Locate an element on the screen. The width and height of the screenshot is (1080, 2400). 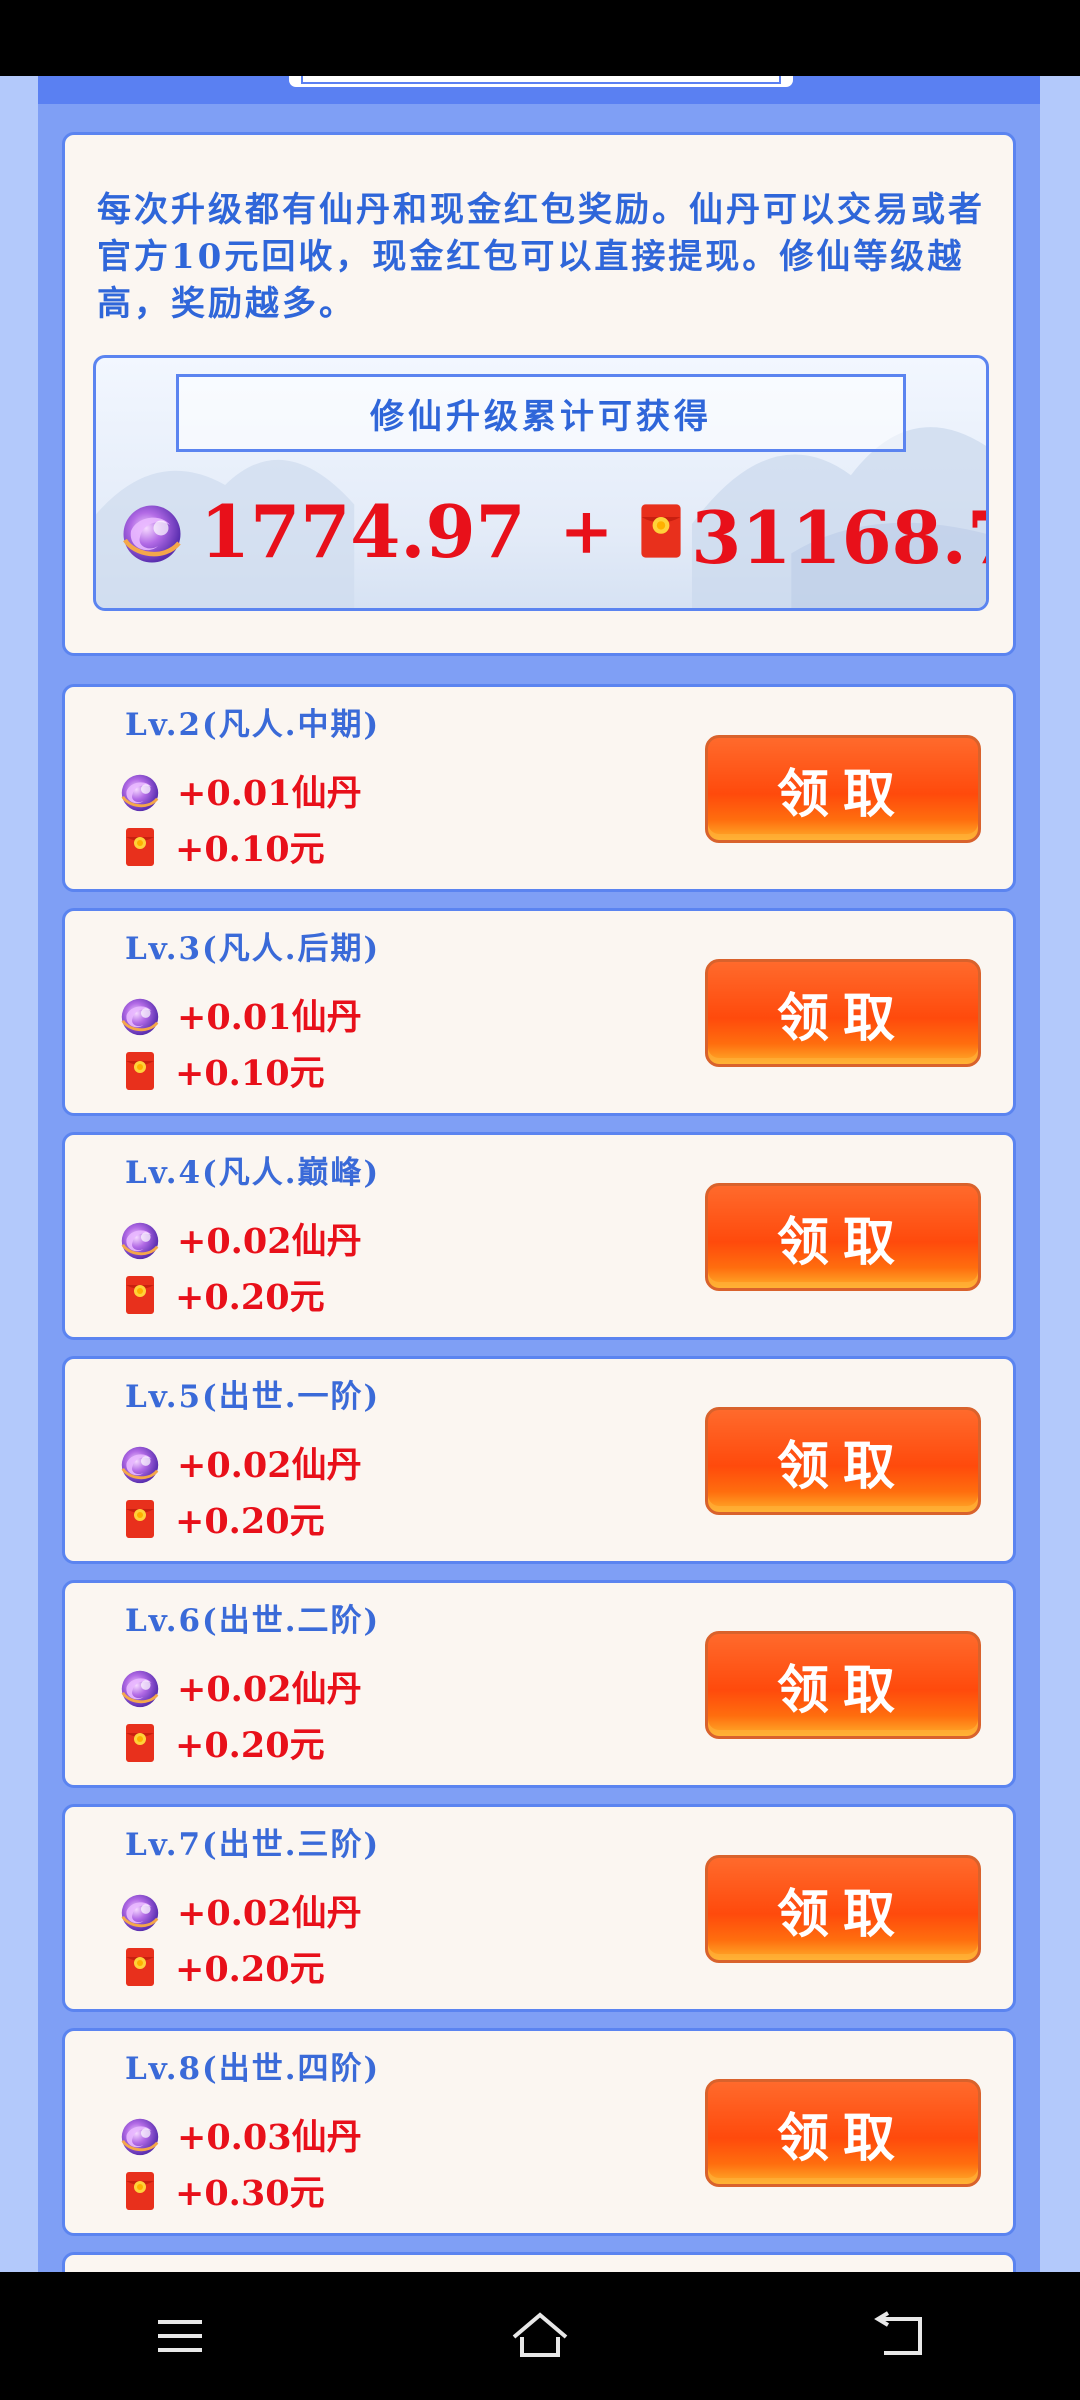
level-card: Lv.2(凡人.中期) +0.01仙丹 +0.10元 领取 is located at coordinates (539, 788).